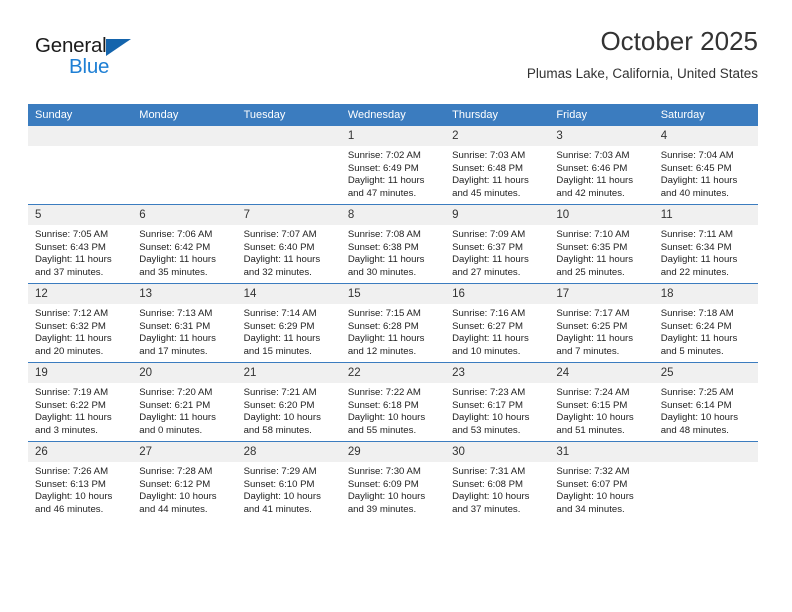 Image resolution: width=792 pixels, height=612 pixels. I want to click on sunrise-text: Sunrise: 7:13 AM, so click(176, 313).